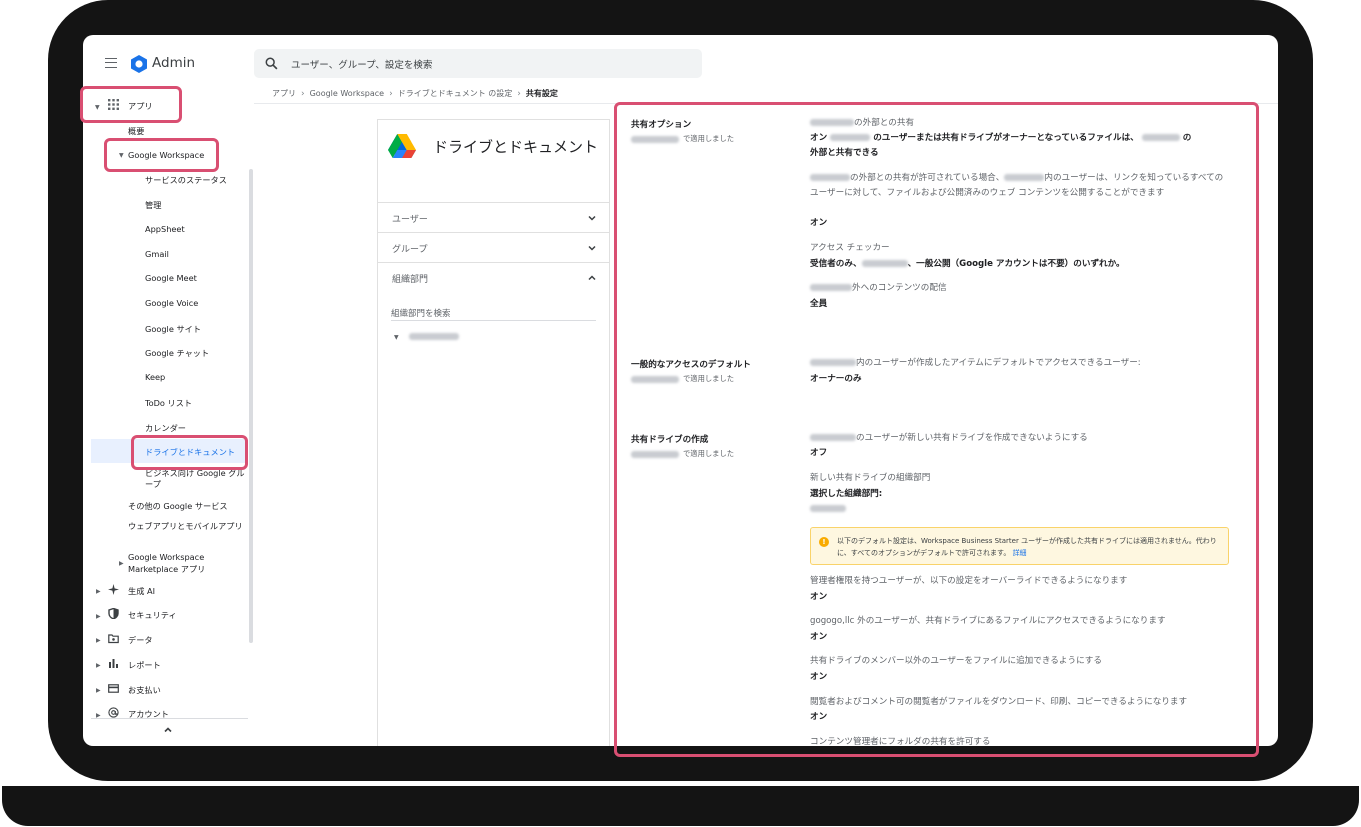 This screenshot has width=1361, height=827. Describe the element at coordinates (177, 353) in the screenshot. I see `sidebar-item-google-chat: Google チャット` at that location.